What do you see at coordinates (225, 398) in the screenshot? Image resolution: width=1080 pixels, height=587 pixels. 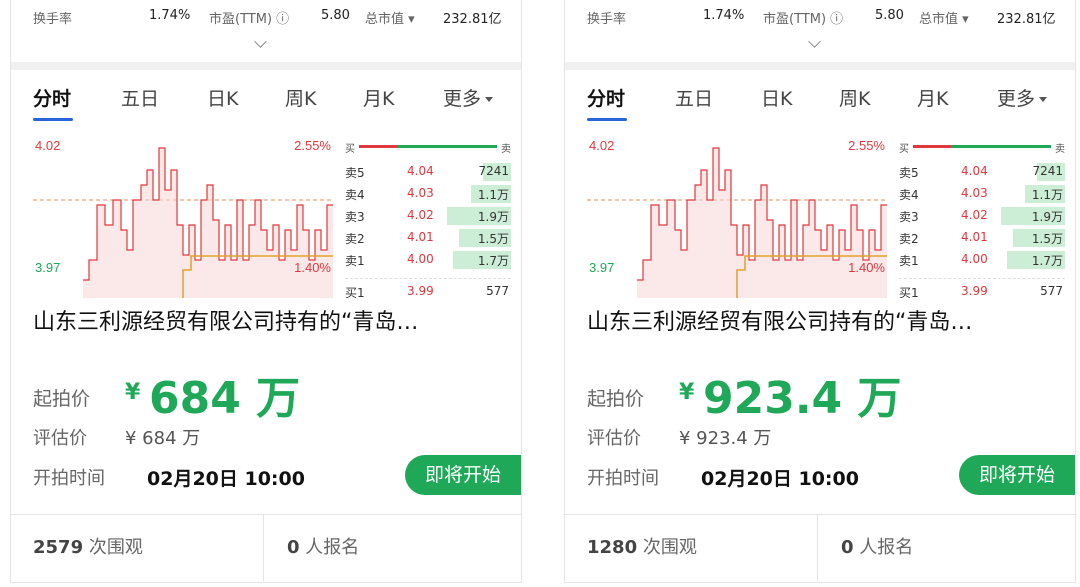 I see `start-price-value: 684 万` at bounding box center [225, 398].